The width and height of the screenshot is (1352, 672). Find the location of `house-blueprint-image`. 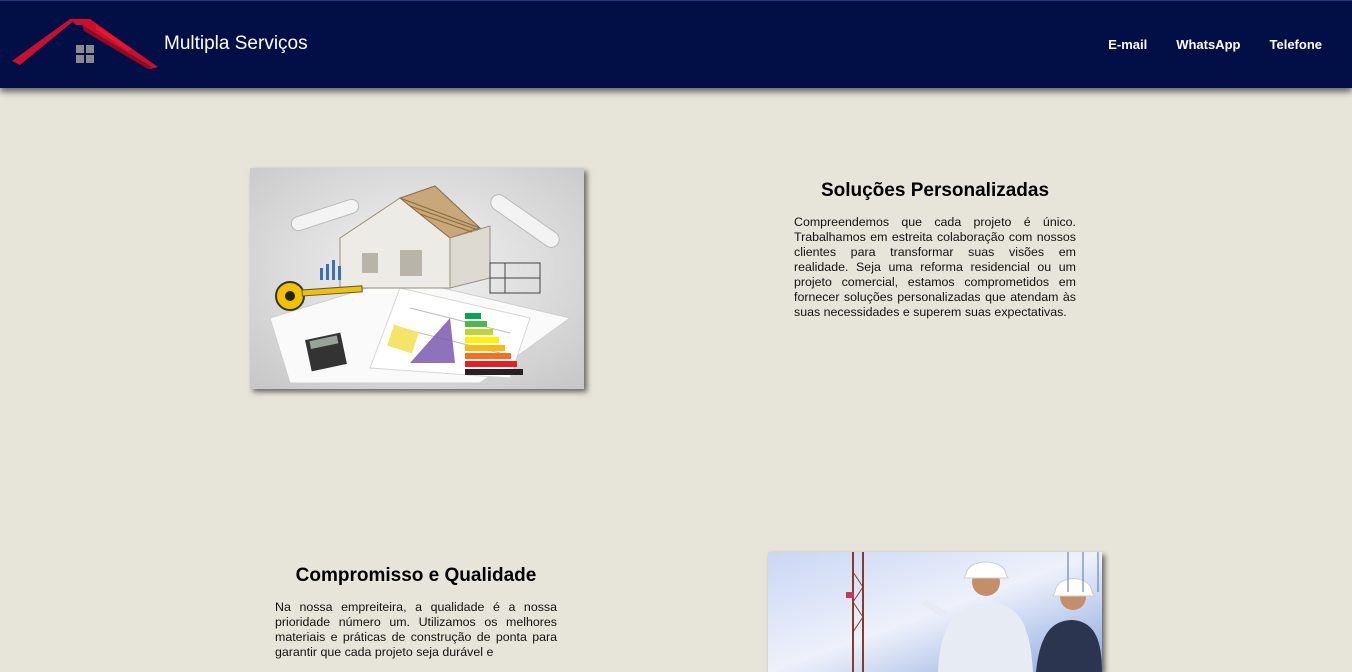

house-blueprint-image is located at coordinates (417, 278).